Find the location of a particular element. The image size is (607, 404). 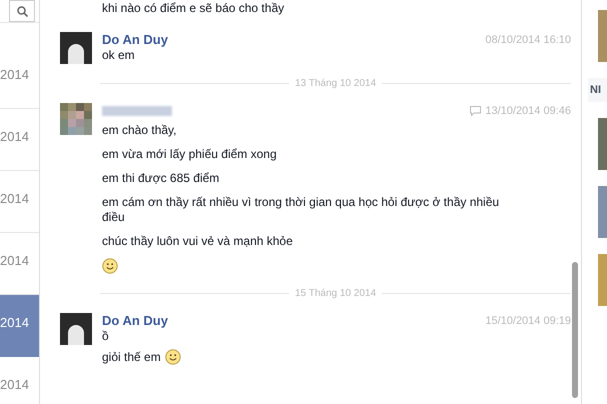

message-text: em cám ơn thầy rất nhiều vì trong thời gian qua học hỏi được ở thầy nhiều điều is located at coordinates (301, 210).